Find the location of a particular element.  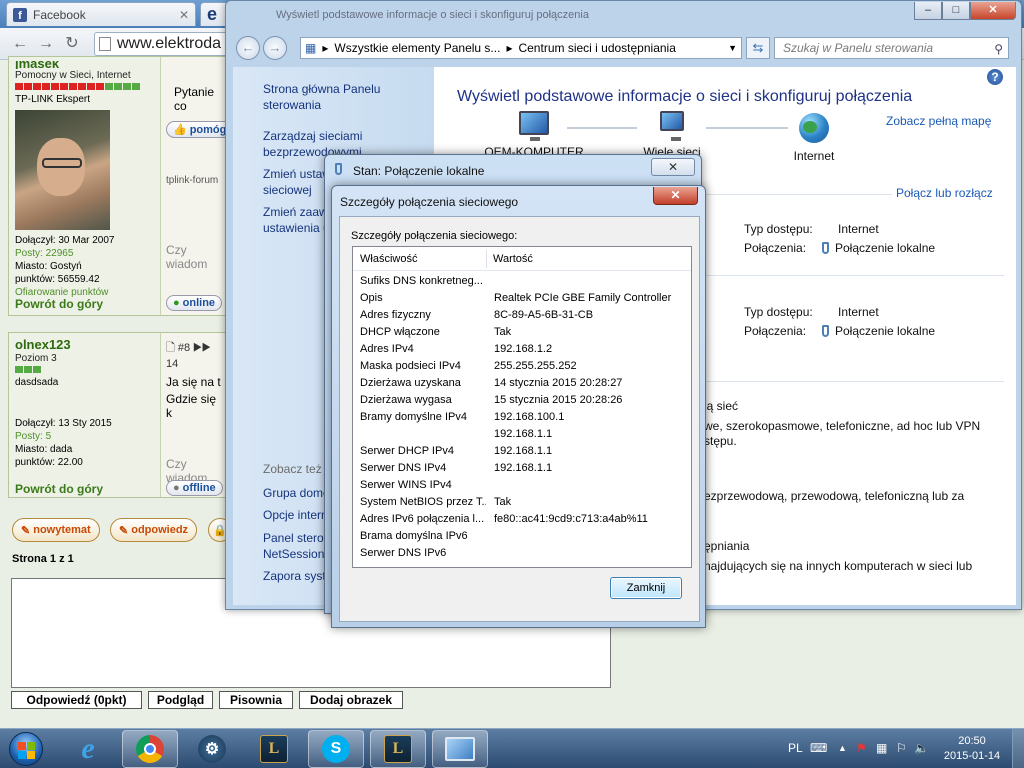

details-row: System NetBIOS przez T... Tak is located at coordinates (522, 502).